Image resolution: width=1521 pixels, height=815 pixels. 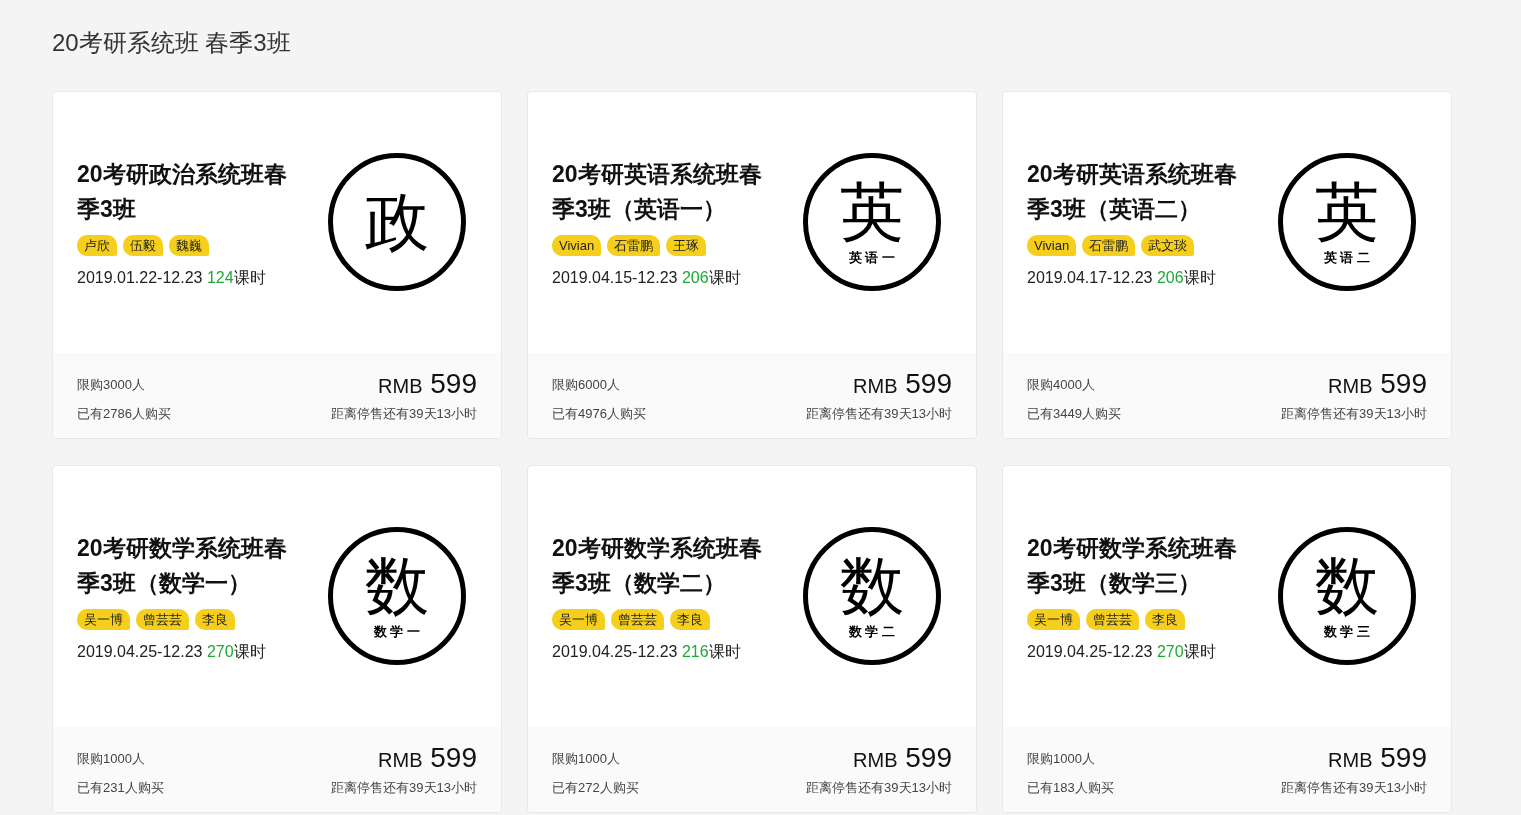 I want to click on subject-badge: 英 英 语 一, so click(x=872, y=222).